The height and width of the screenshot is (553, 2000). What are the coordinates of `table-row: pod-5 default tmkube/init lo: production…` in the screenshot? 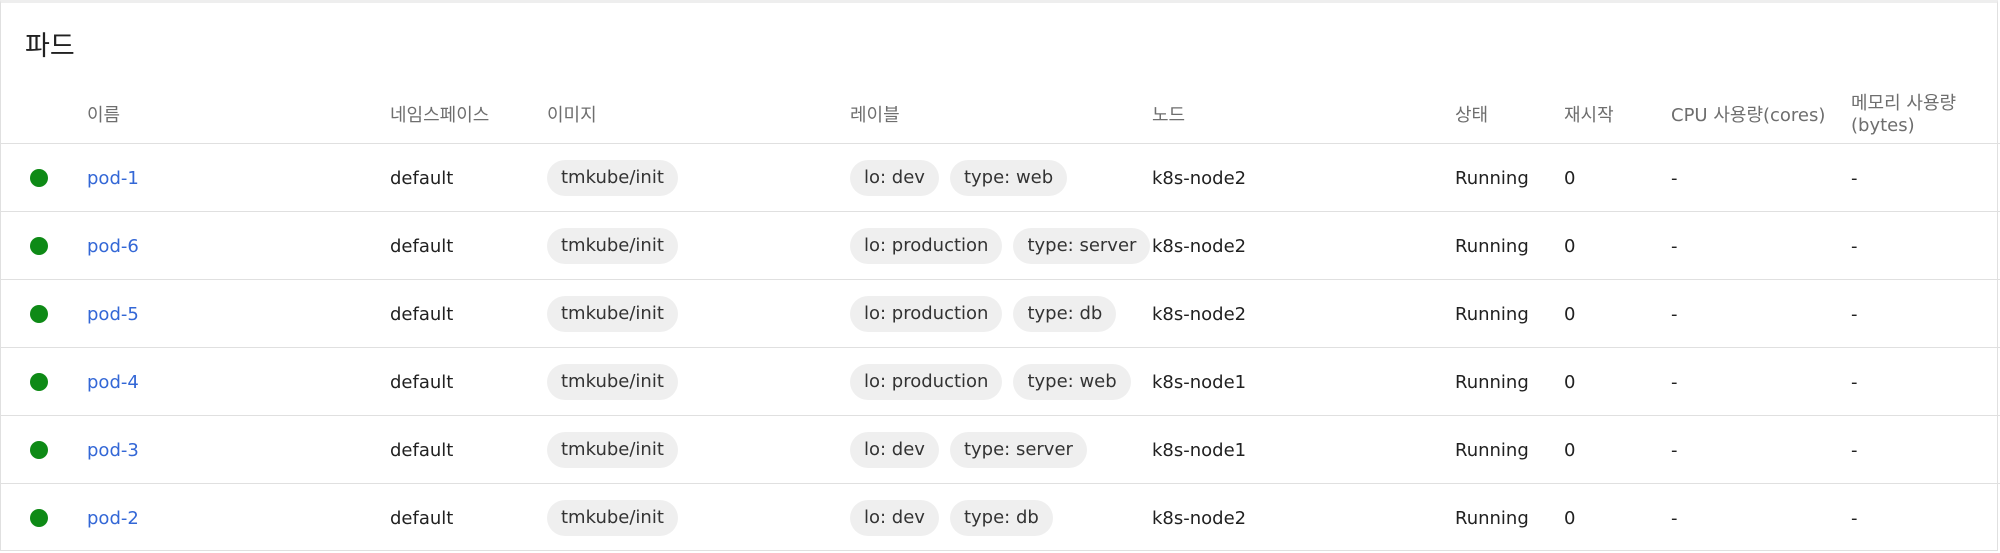 It's located at (1000, 314).